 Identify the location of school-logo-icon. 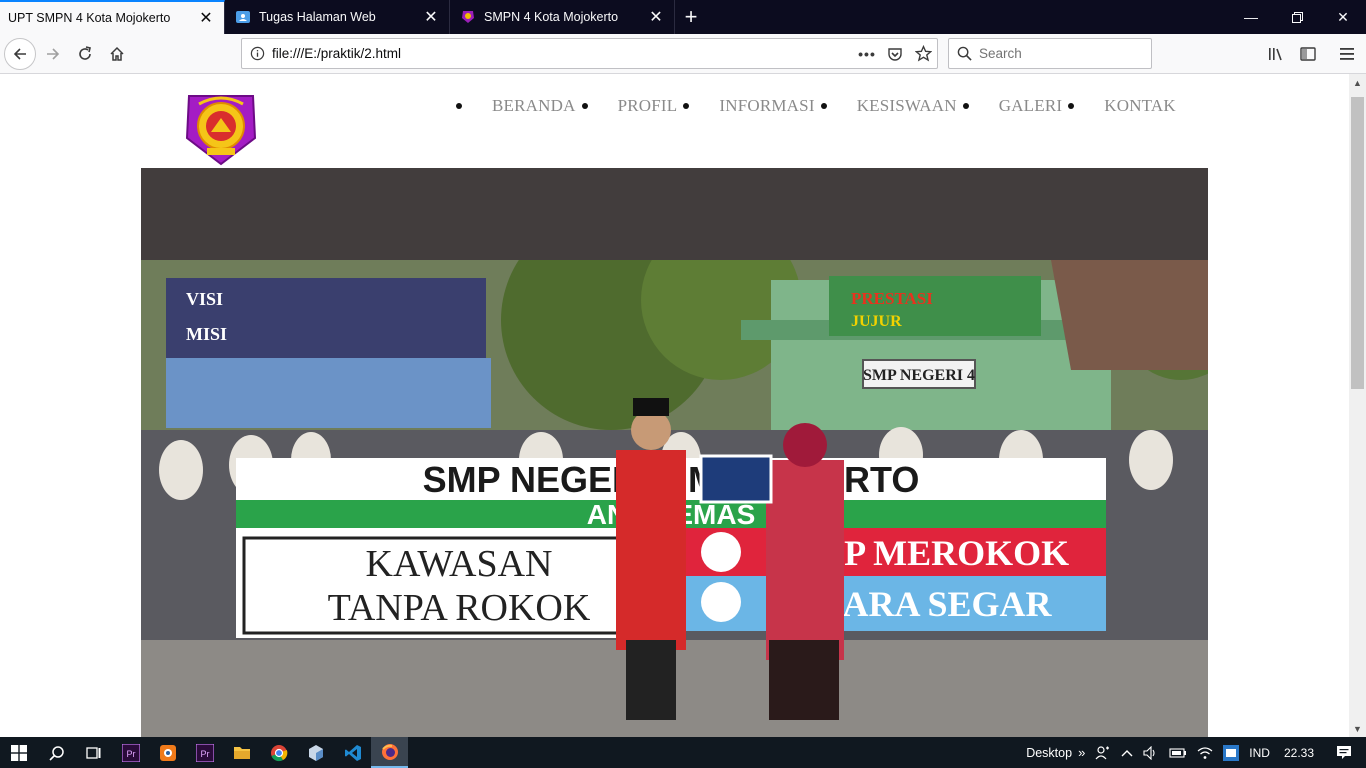
(468, 17).